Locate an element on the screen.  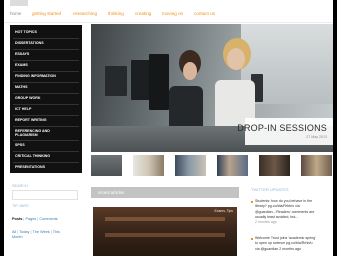
nav-getting-started: getting started is located at coordinates (46, 13).